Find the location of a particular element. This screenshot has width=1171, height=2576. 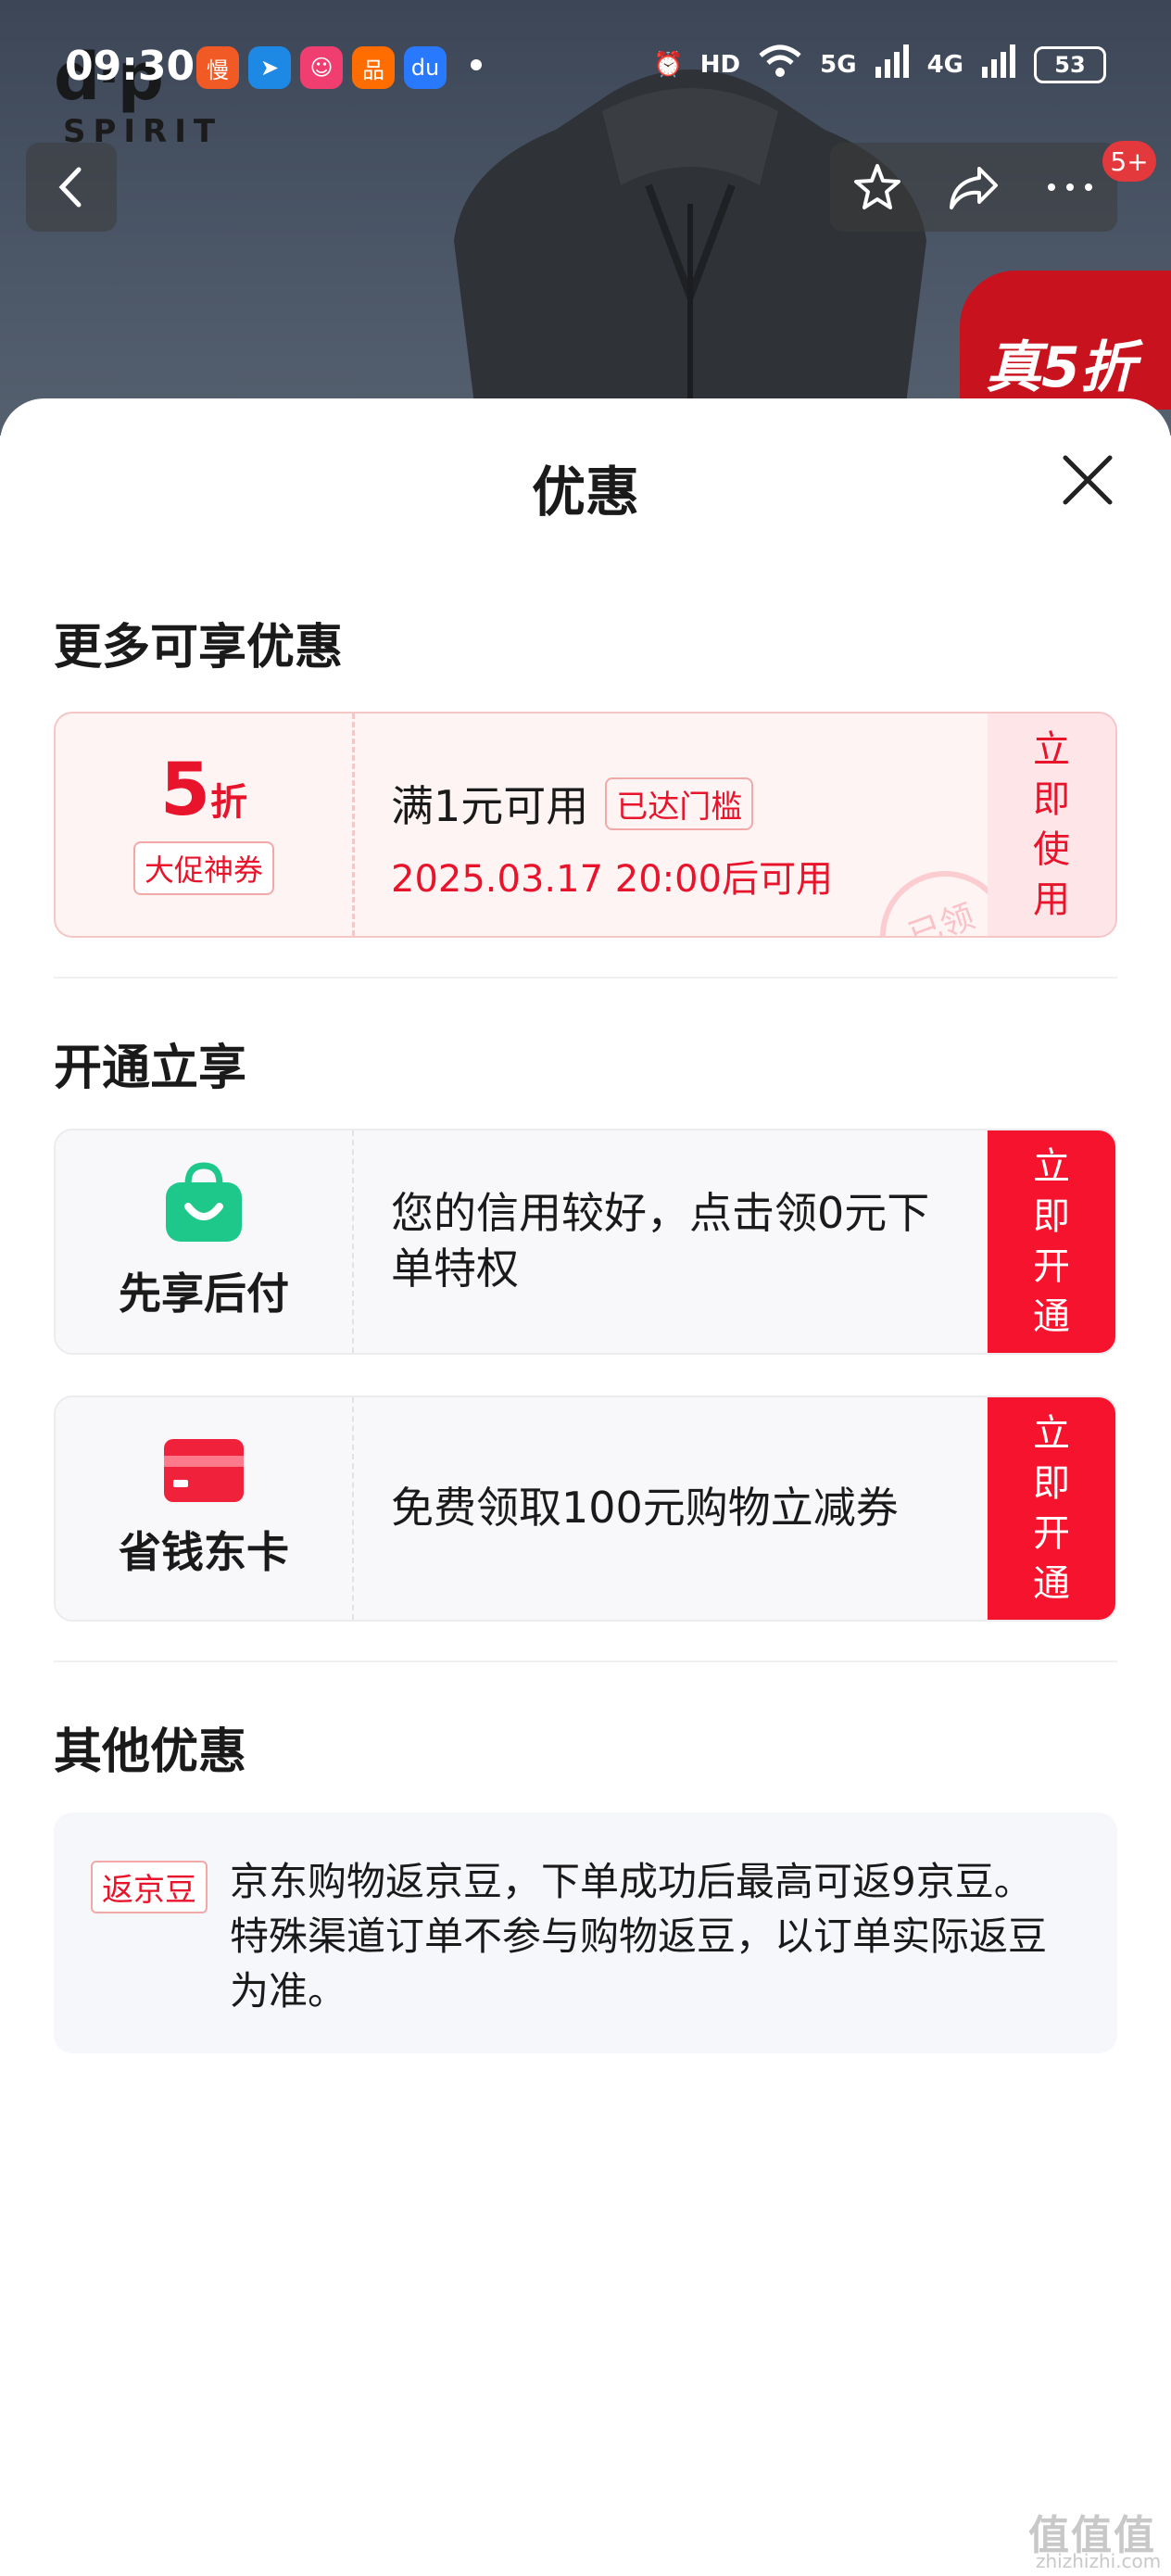

app-icon-1: 慢 is located at coordinates (218, 68).